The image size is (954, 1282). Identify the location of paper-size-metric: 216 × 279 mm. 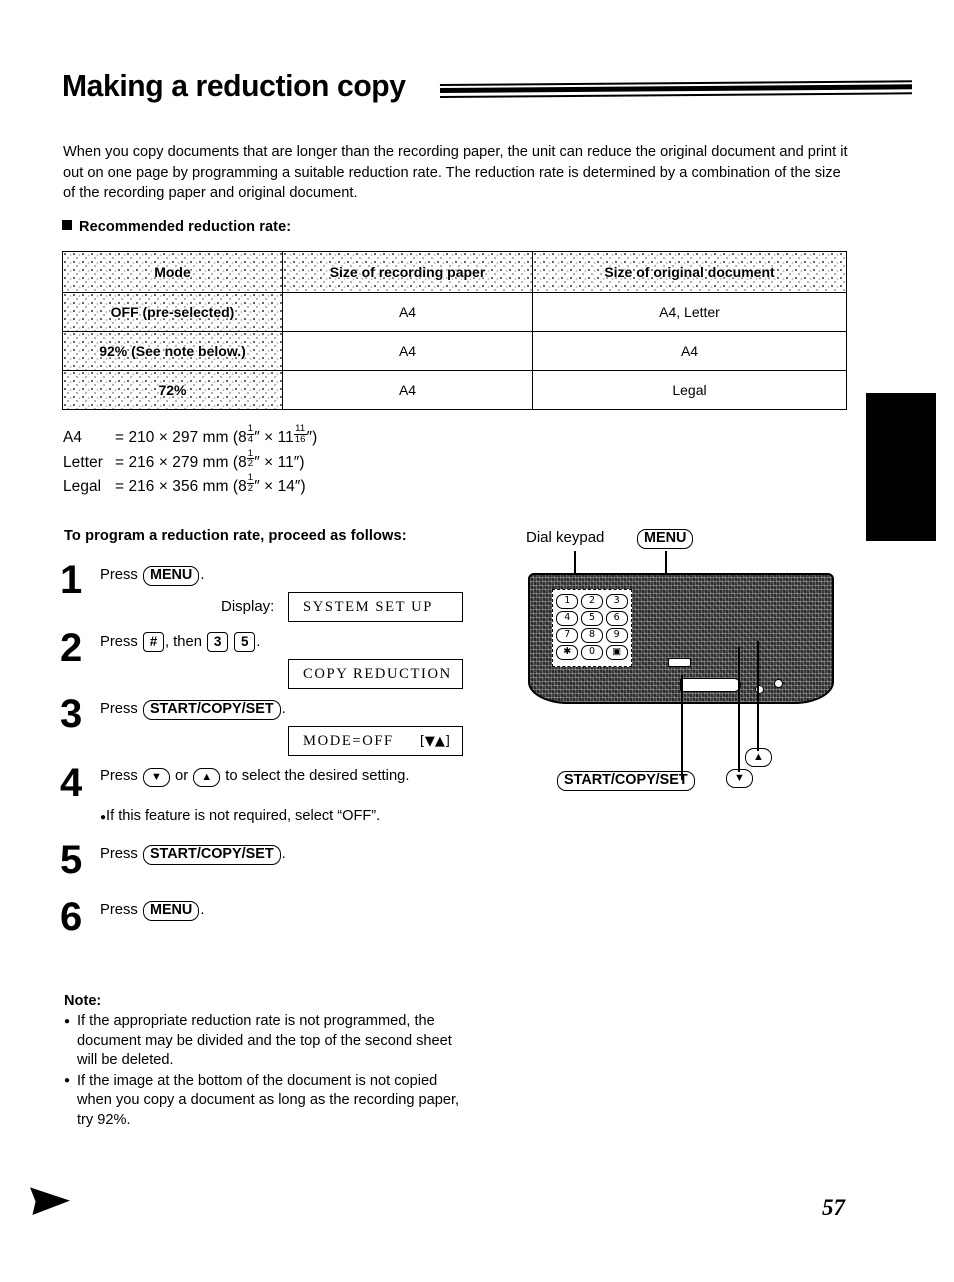
(178, 462).